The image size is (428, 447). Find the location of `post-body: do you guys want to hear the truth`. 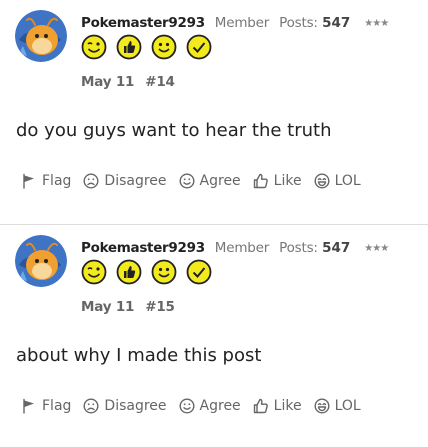

post-body: do you guys want to hear the truth is located at coordinates (174, 130).